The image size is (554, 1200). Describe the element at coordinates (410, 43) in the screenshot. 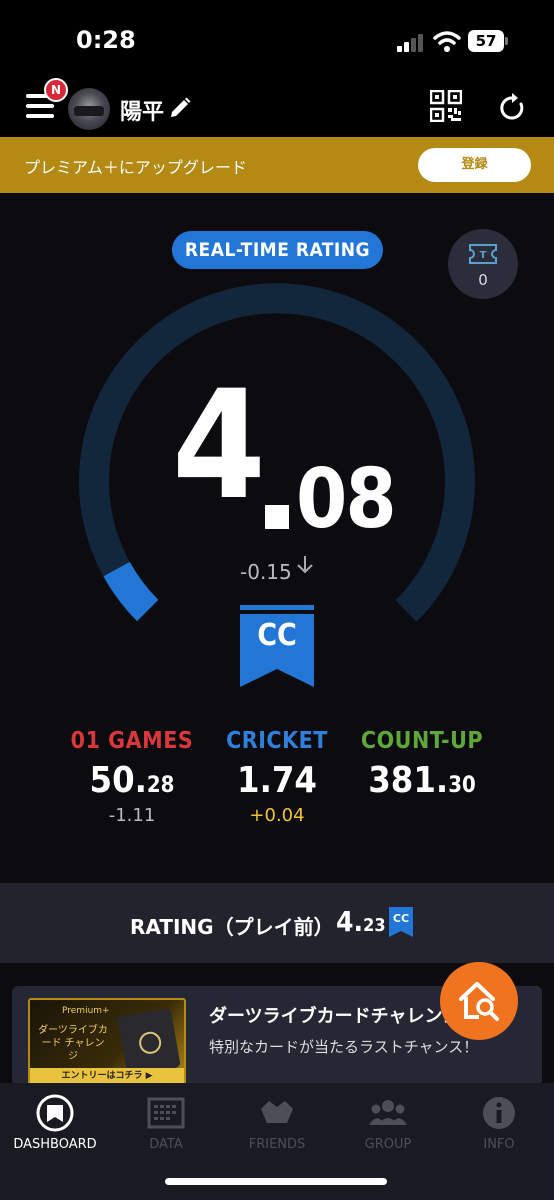

I see `signal-icon` at that location.